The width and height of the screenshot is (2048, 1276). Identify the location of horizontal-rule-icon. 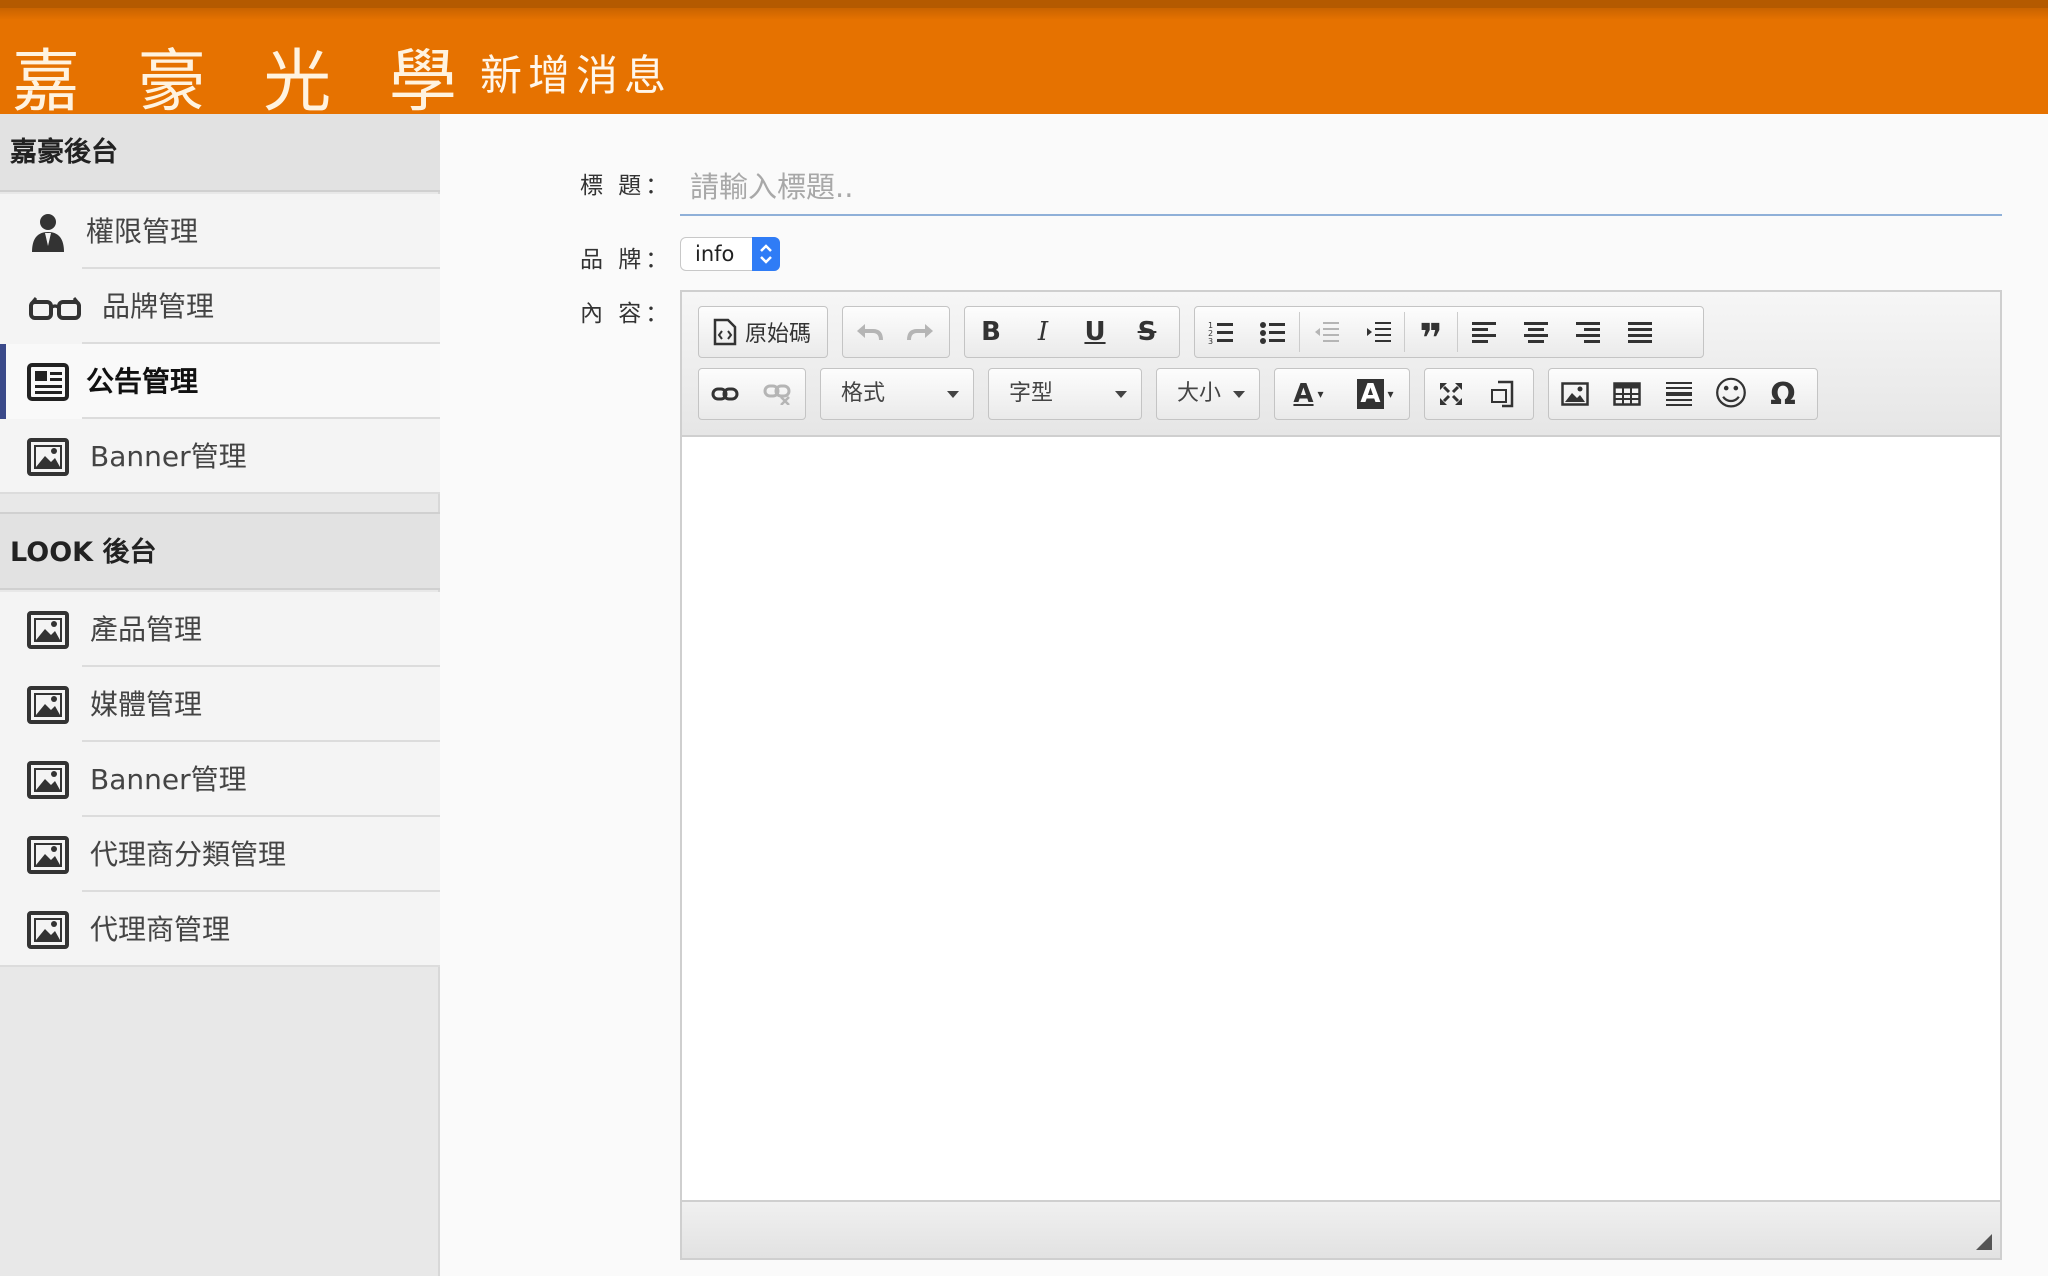
(1679, 394).